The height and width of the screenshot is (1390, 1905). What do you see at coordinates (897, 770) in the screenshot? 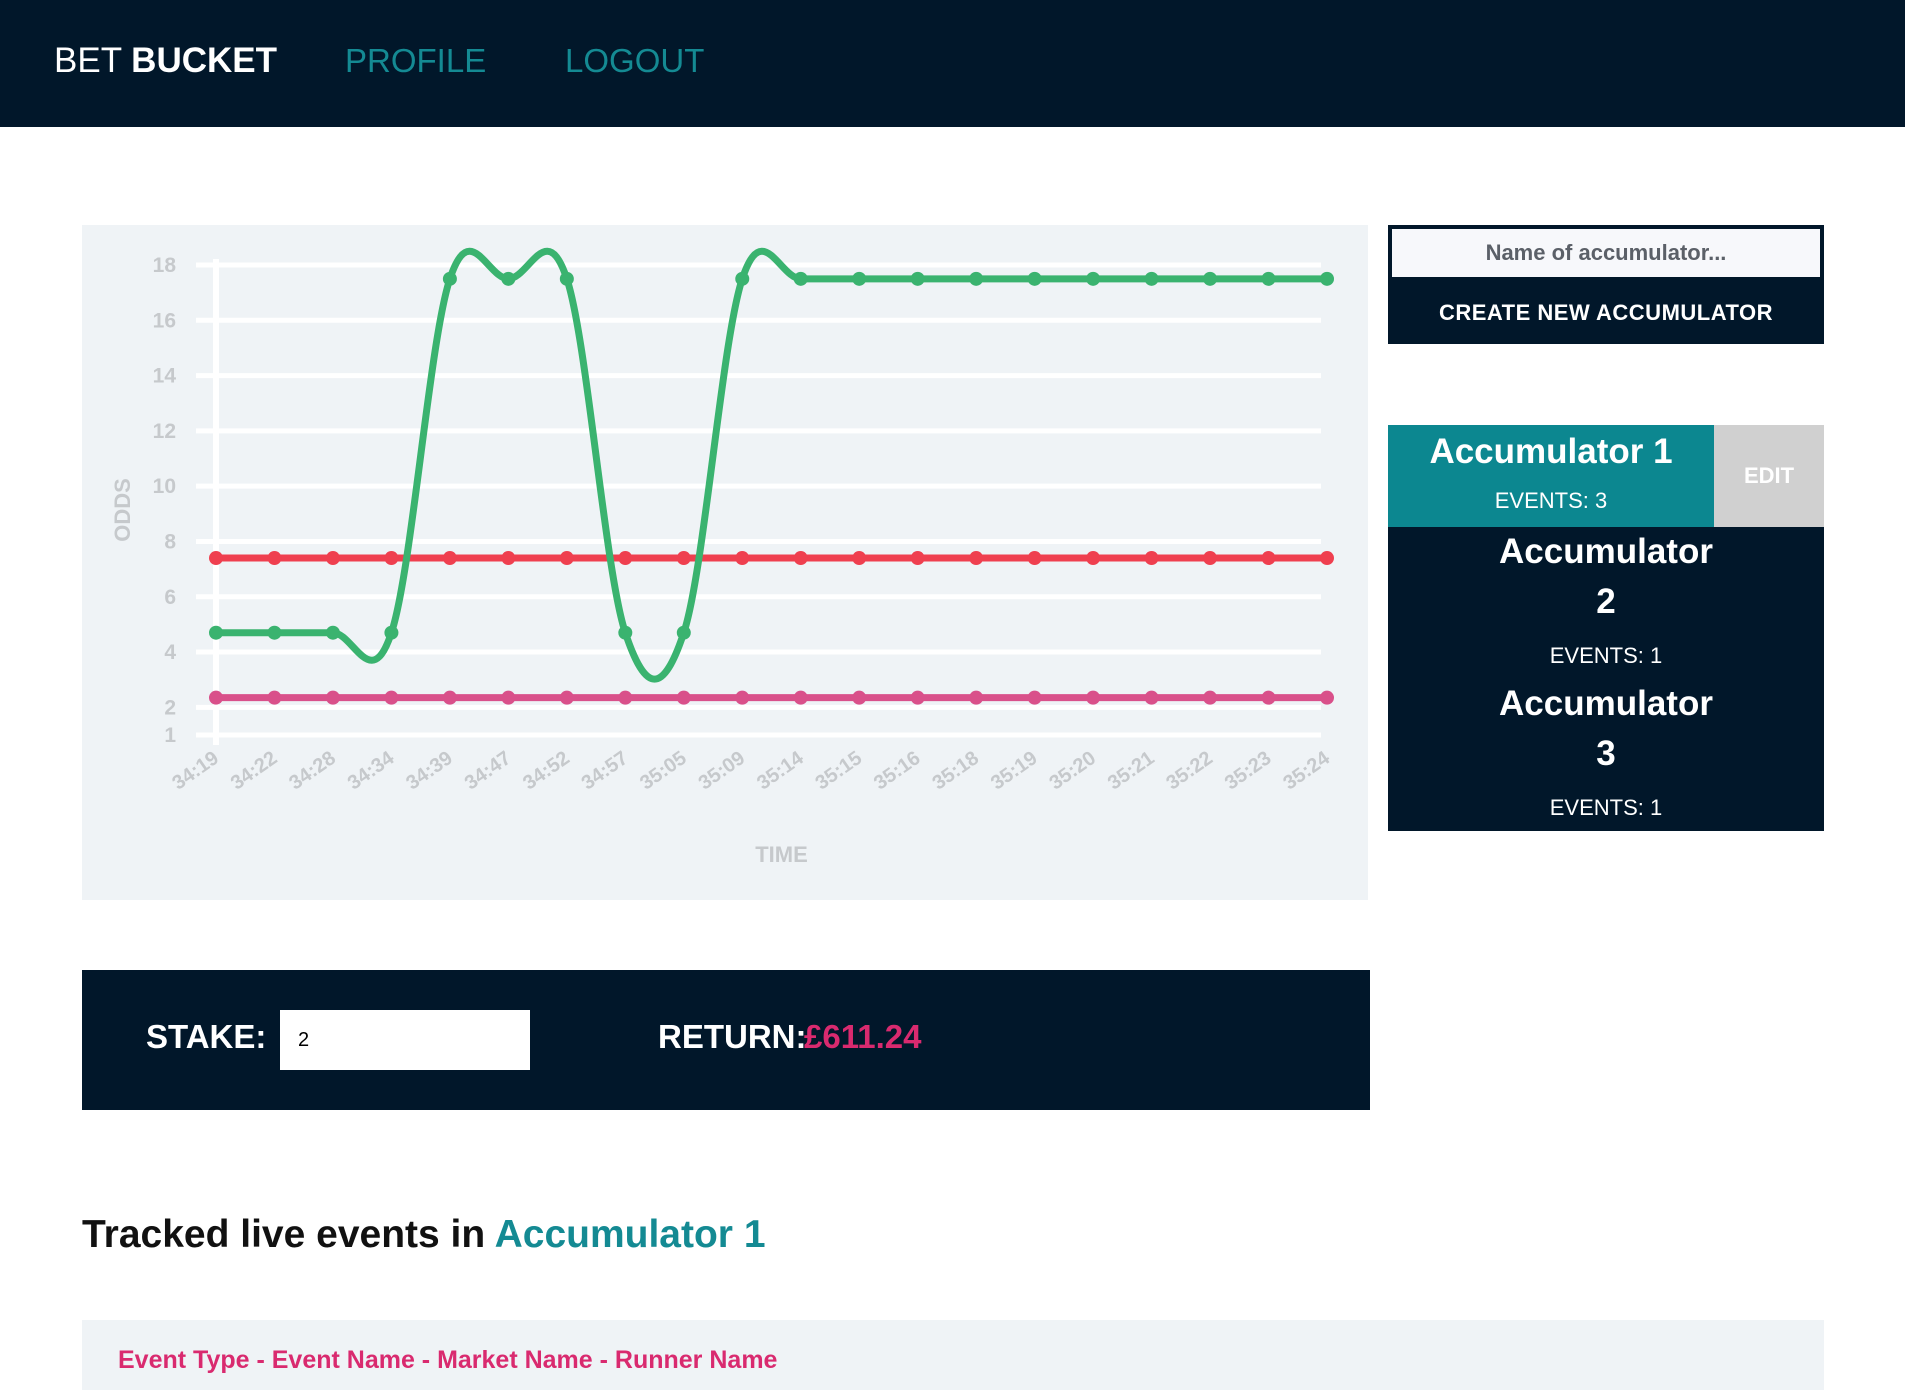
I see `x-tick-label: 35:16` at bounding box center [897, 770].